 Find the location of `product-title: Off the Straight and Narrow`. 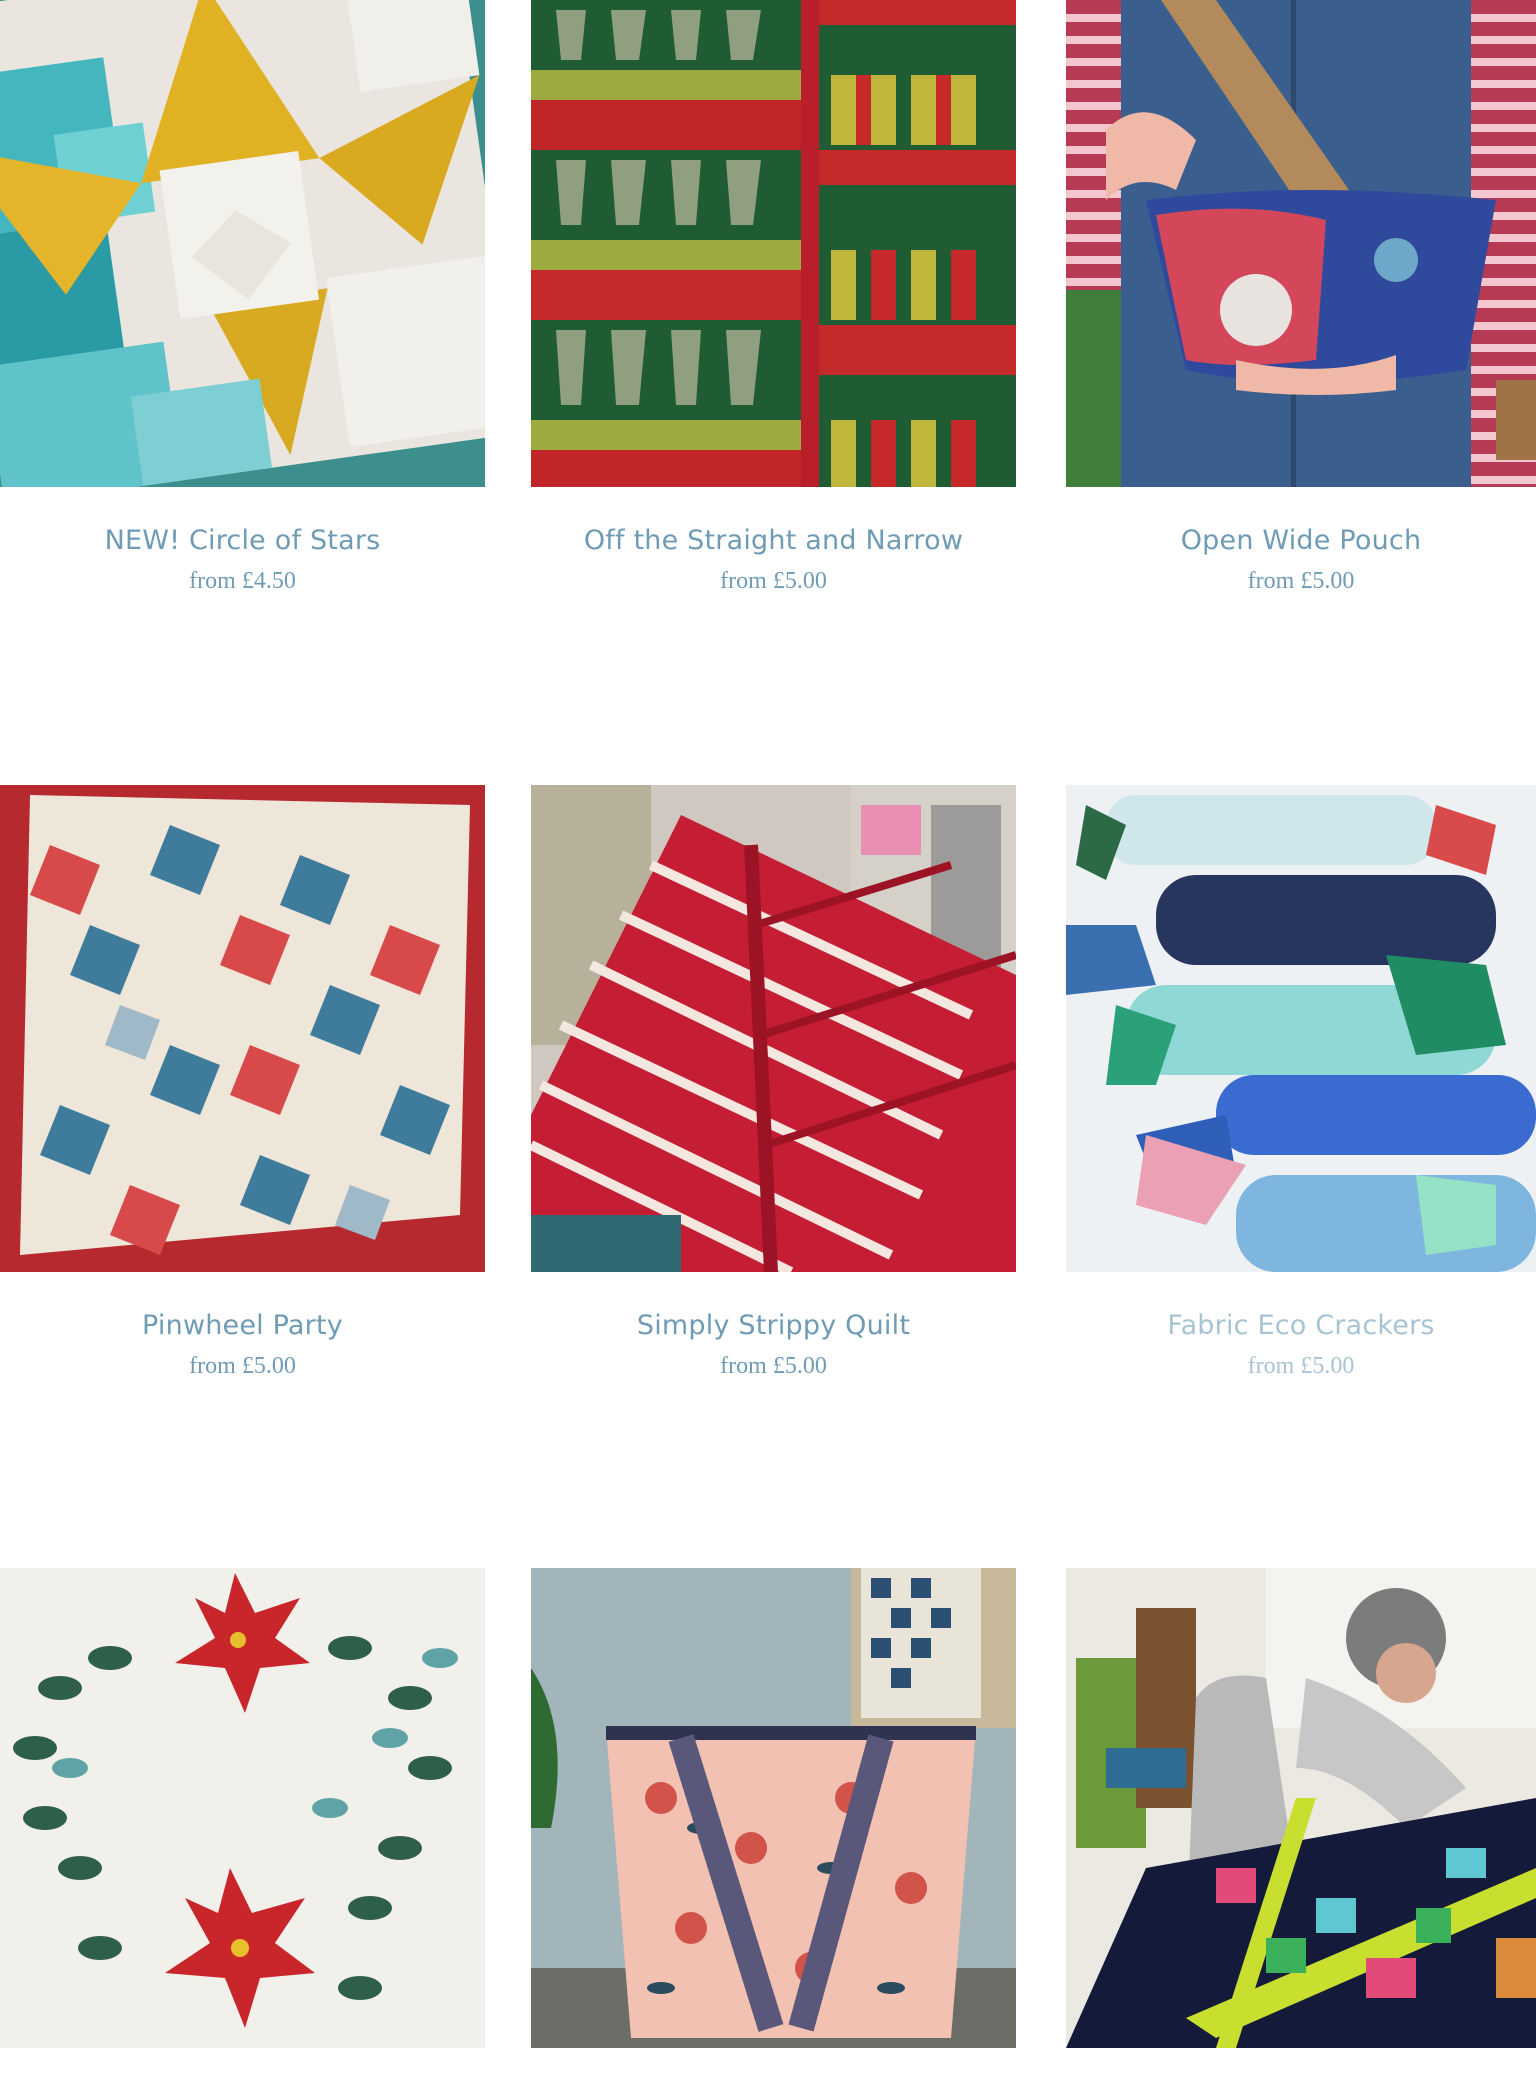

product-title: Off the Straight and Narrow is located at coordinates (773, 540).